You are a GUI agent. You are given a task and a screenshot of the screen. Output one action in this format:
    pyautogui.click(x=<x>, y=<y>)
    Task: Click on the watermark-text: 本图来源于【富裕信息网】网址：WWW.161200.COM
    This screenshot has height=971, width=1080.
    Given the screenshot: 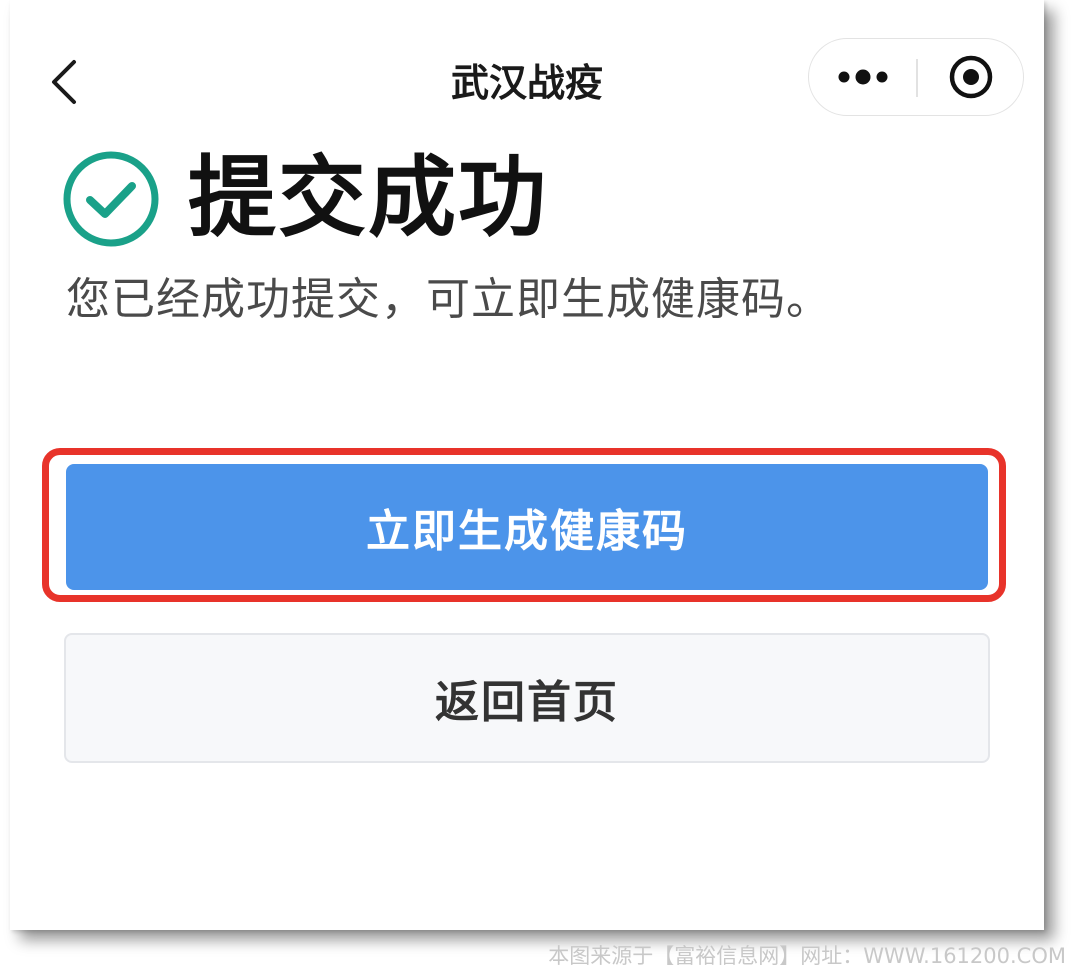 What is the action you would take?
    pyautogui.click(x=807, y=956)
    